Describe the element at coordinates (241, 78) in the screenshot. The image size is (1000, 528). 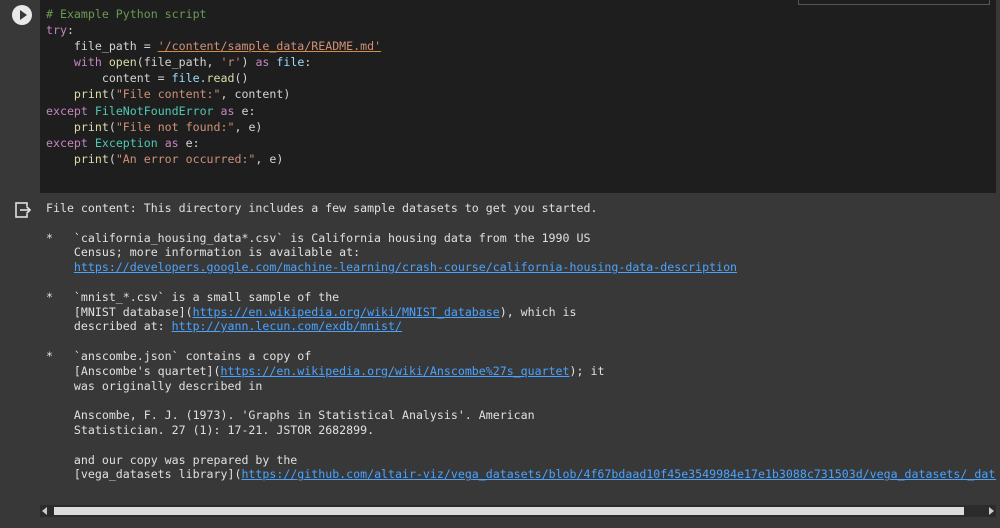
I see `code-token: ()` at that location.